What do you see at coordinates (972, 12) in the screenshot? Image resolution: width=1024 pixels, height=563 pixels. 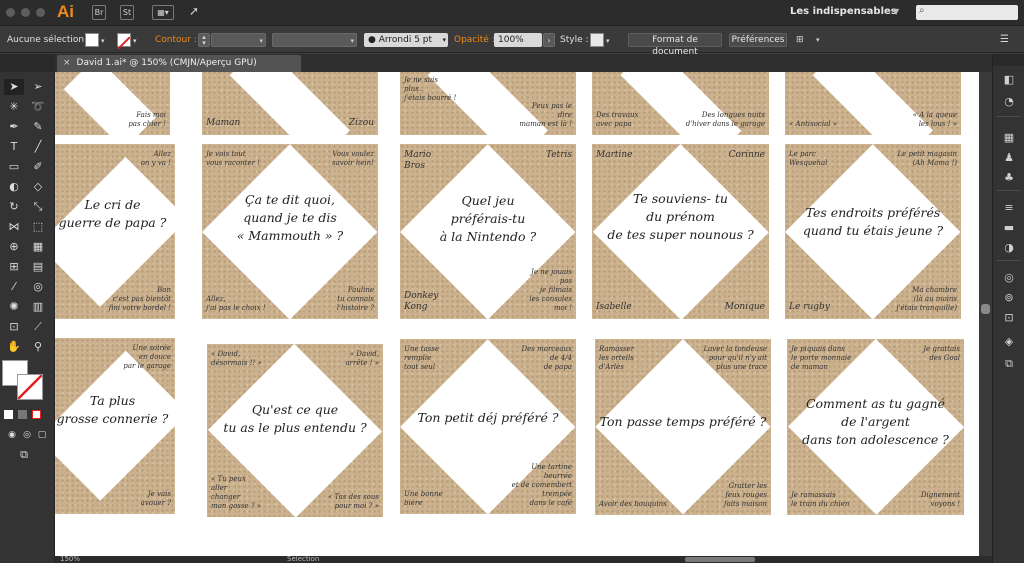 I see `help-search-input` at bounding box center [972, 12].